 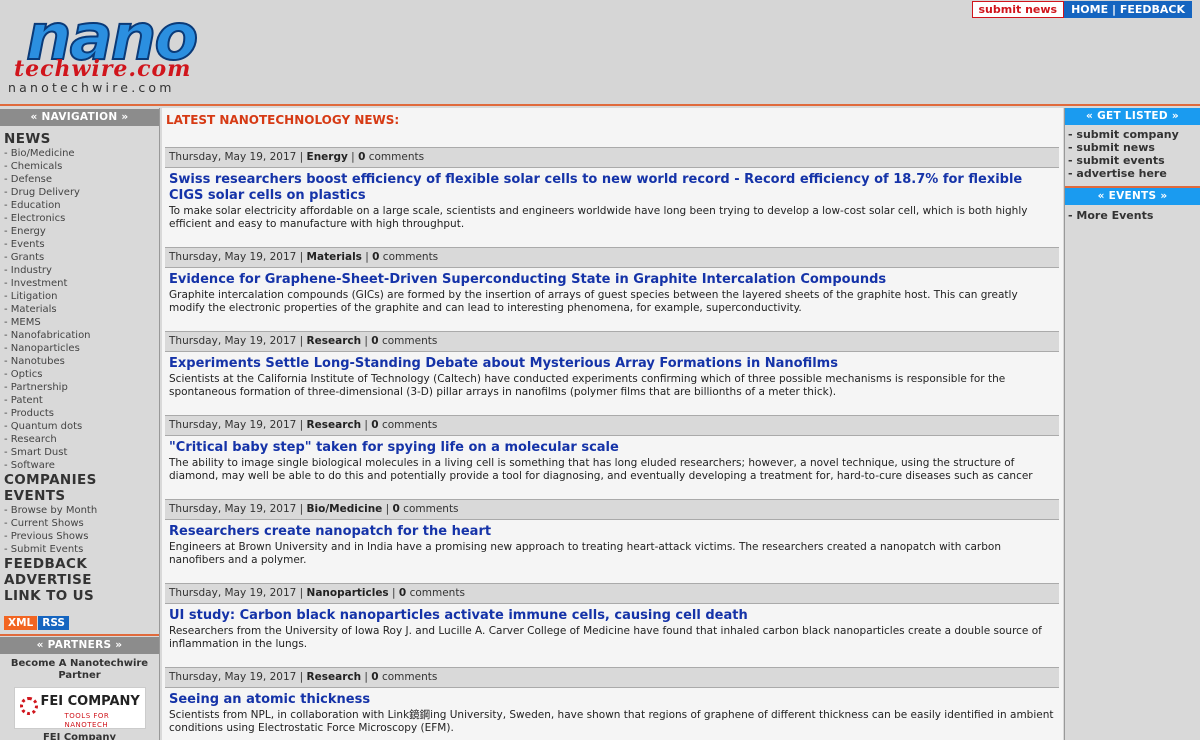 I want to click on category-link: - Optics, so click(x=79, y=374).